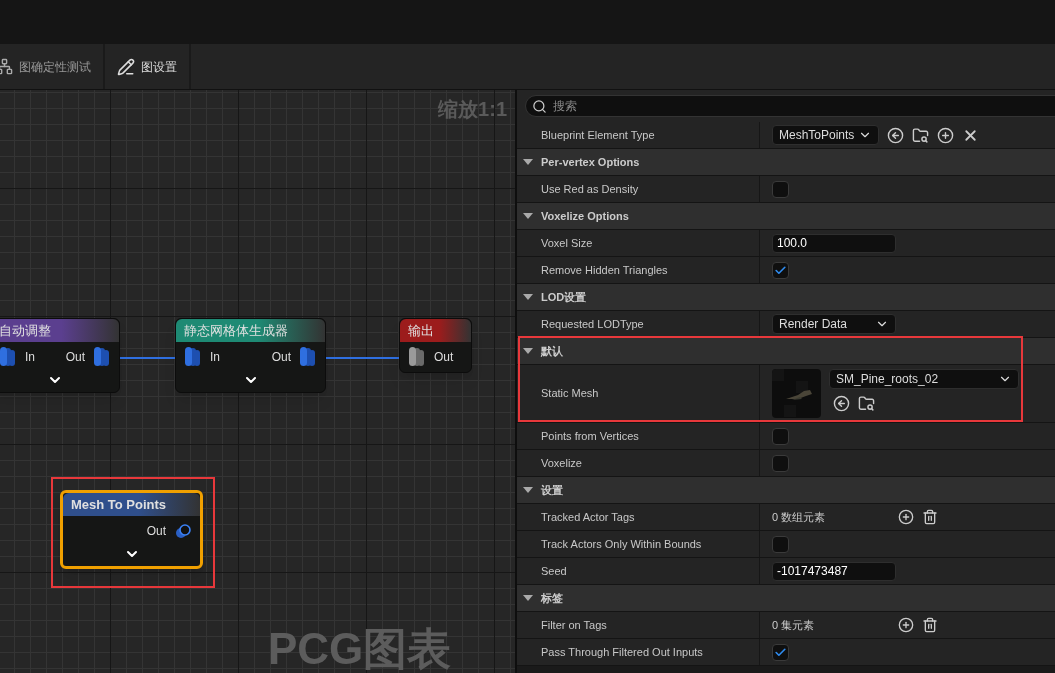 Image resolution: width=1055 pixels, height=673 pixels. What do you see at coordinates (786, 598) in the screenshot?
I see `section-header: 标签` at bounding box center [786, 598].